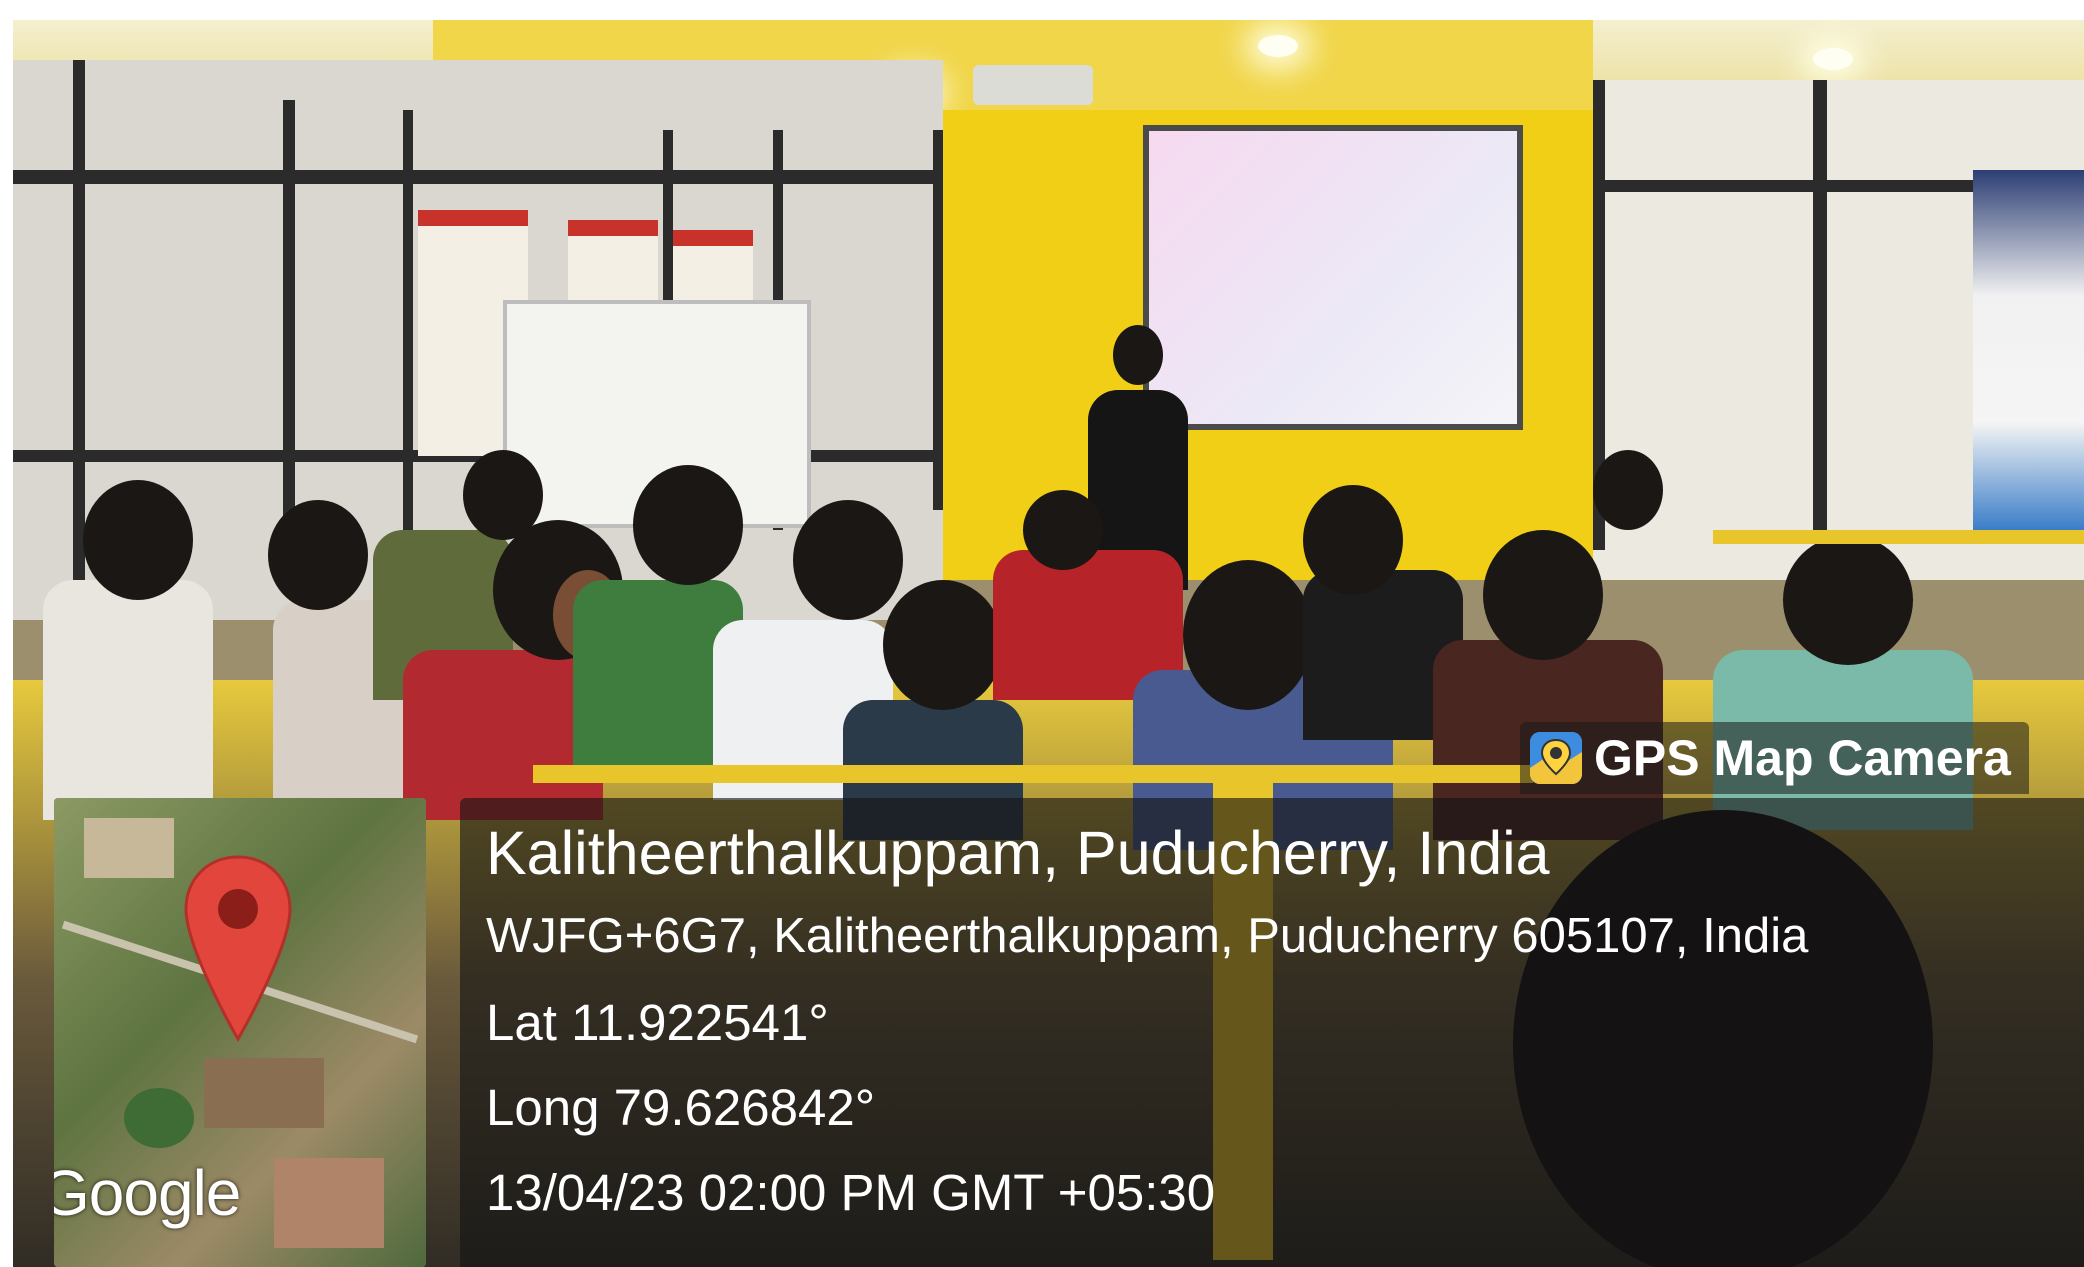 This screenshot has width=2084, height=1267. Describe the element at coordinates (147, 1193) in the screenshot. I see `google-logo: Google` at that location.